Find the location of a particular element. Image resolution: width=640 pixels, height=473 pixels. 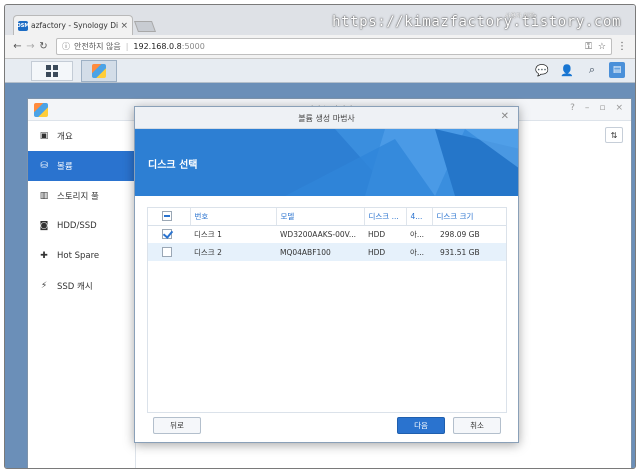

cell-number: 디스크 1 is located at coordinates (208, 234).